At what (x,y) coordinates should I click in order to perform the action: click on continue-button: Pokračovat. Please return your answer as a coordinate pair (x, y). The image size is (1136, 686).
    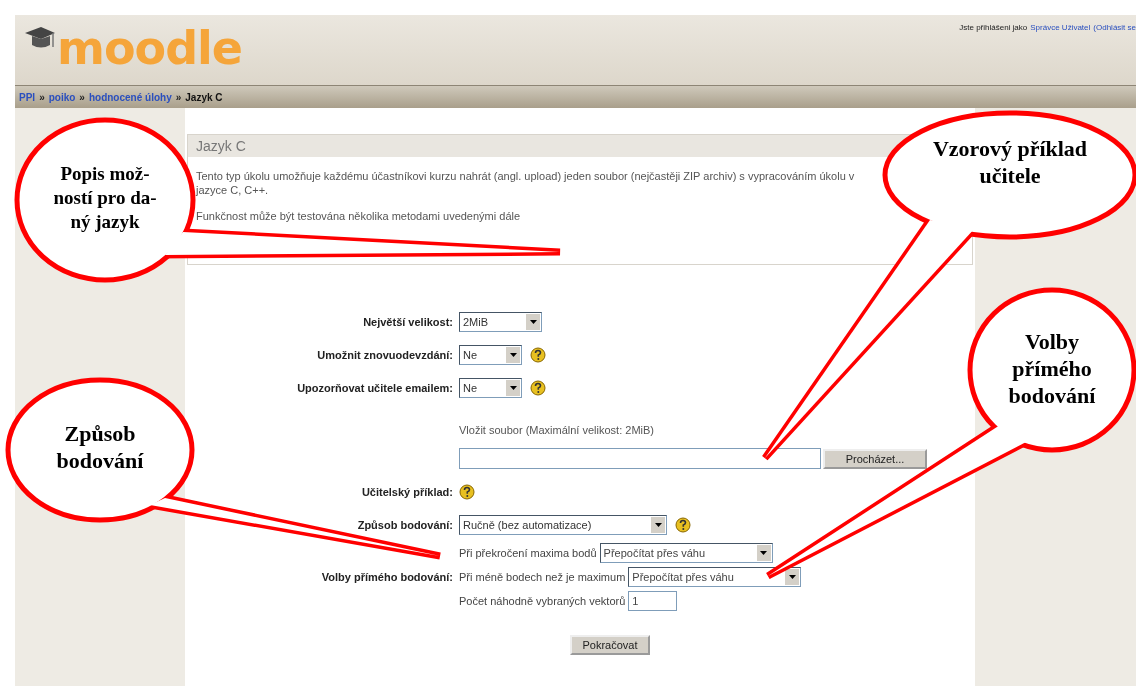
    Looking at the image, I should click on (610, 645).